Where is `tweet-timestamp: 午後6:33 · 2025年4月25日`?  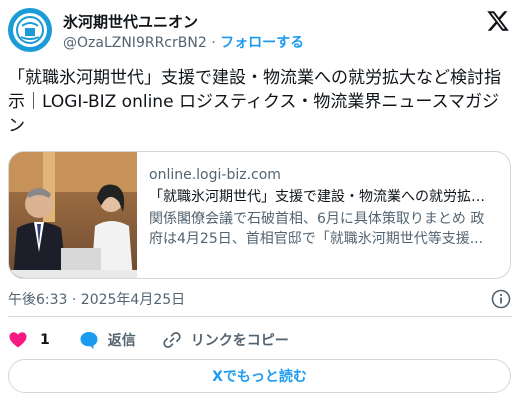 tweet-timestamp: 午後6:33 · 2025年4月25日 is located at coordinates (96, 300).